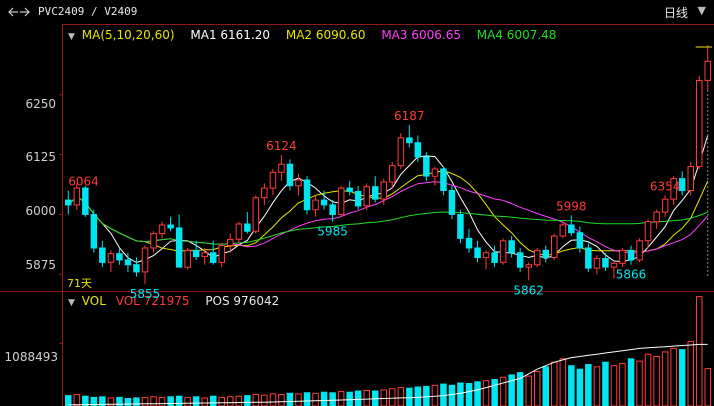  What do you see at coordinates (631, 275) in the screenshot?
I see `price-annotation: 5866` at bounding box center [631, 275].